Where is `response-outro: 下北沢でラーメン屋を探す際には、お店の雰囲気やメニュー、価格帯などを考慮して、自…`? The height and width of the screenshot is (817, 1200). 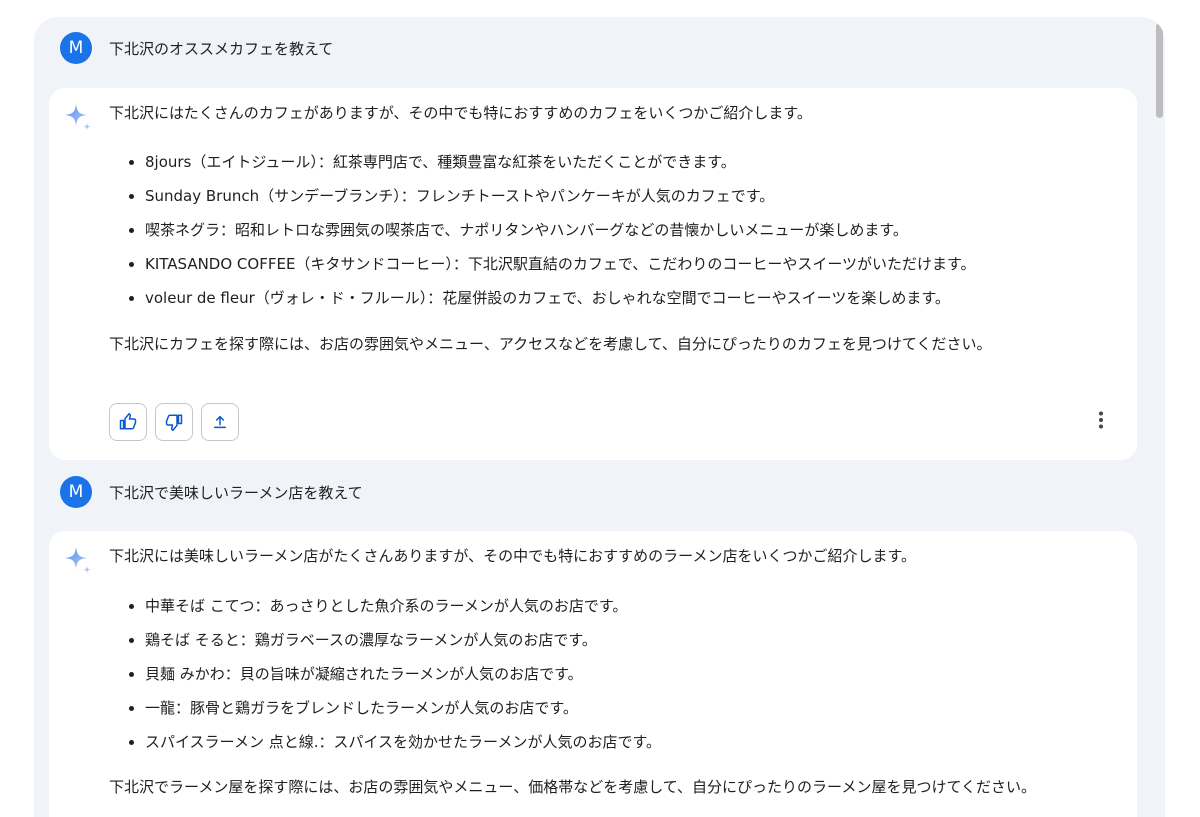 response-outro: 下北沢でラーメン屋を探す際には、お店の雰囲気やメニュー、価格帯などを考慮して、自… is located at coordinates (573, 787).